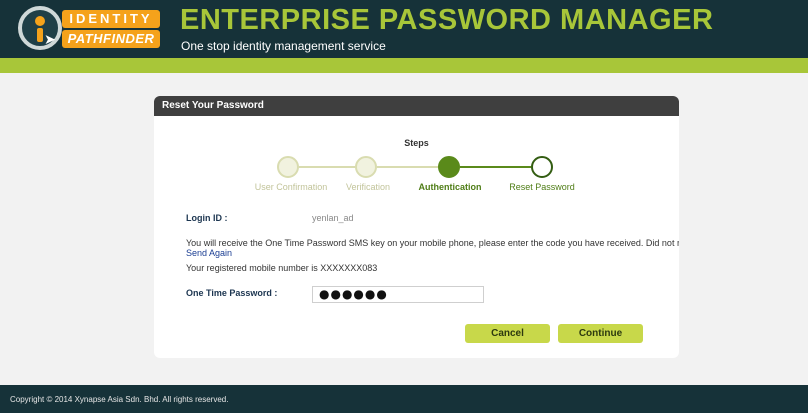 This screenshot has height=413, width=808. What do you see at coordinates (416, 143) in the screenshot?
I see `steps-heading: Steps` at bounding box center [416, 143].